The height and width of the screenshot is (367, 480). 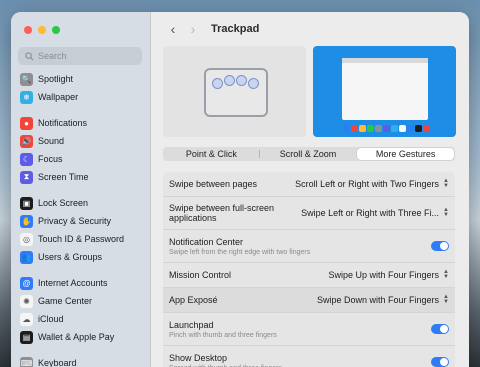 I want to click on sidebar-item-screen-time: ⧗ Screen Time, so click(x=80, y=177).